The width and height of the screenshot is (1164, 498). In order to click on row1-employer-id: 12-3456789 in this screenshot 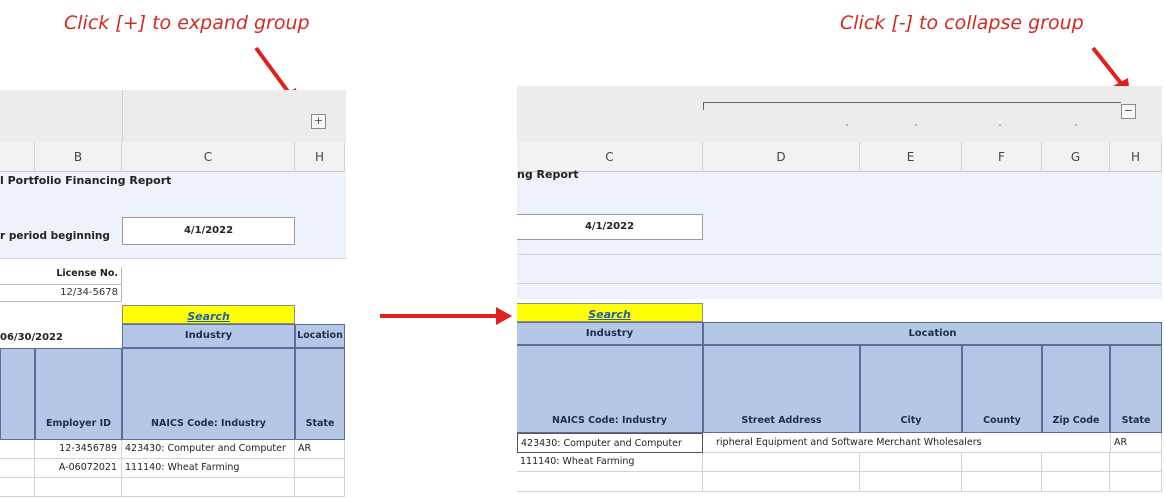, I will do `click(78, 449)`.